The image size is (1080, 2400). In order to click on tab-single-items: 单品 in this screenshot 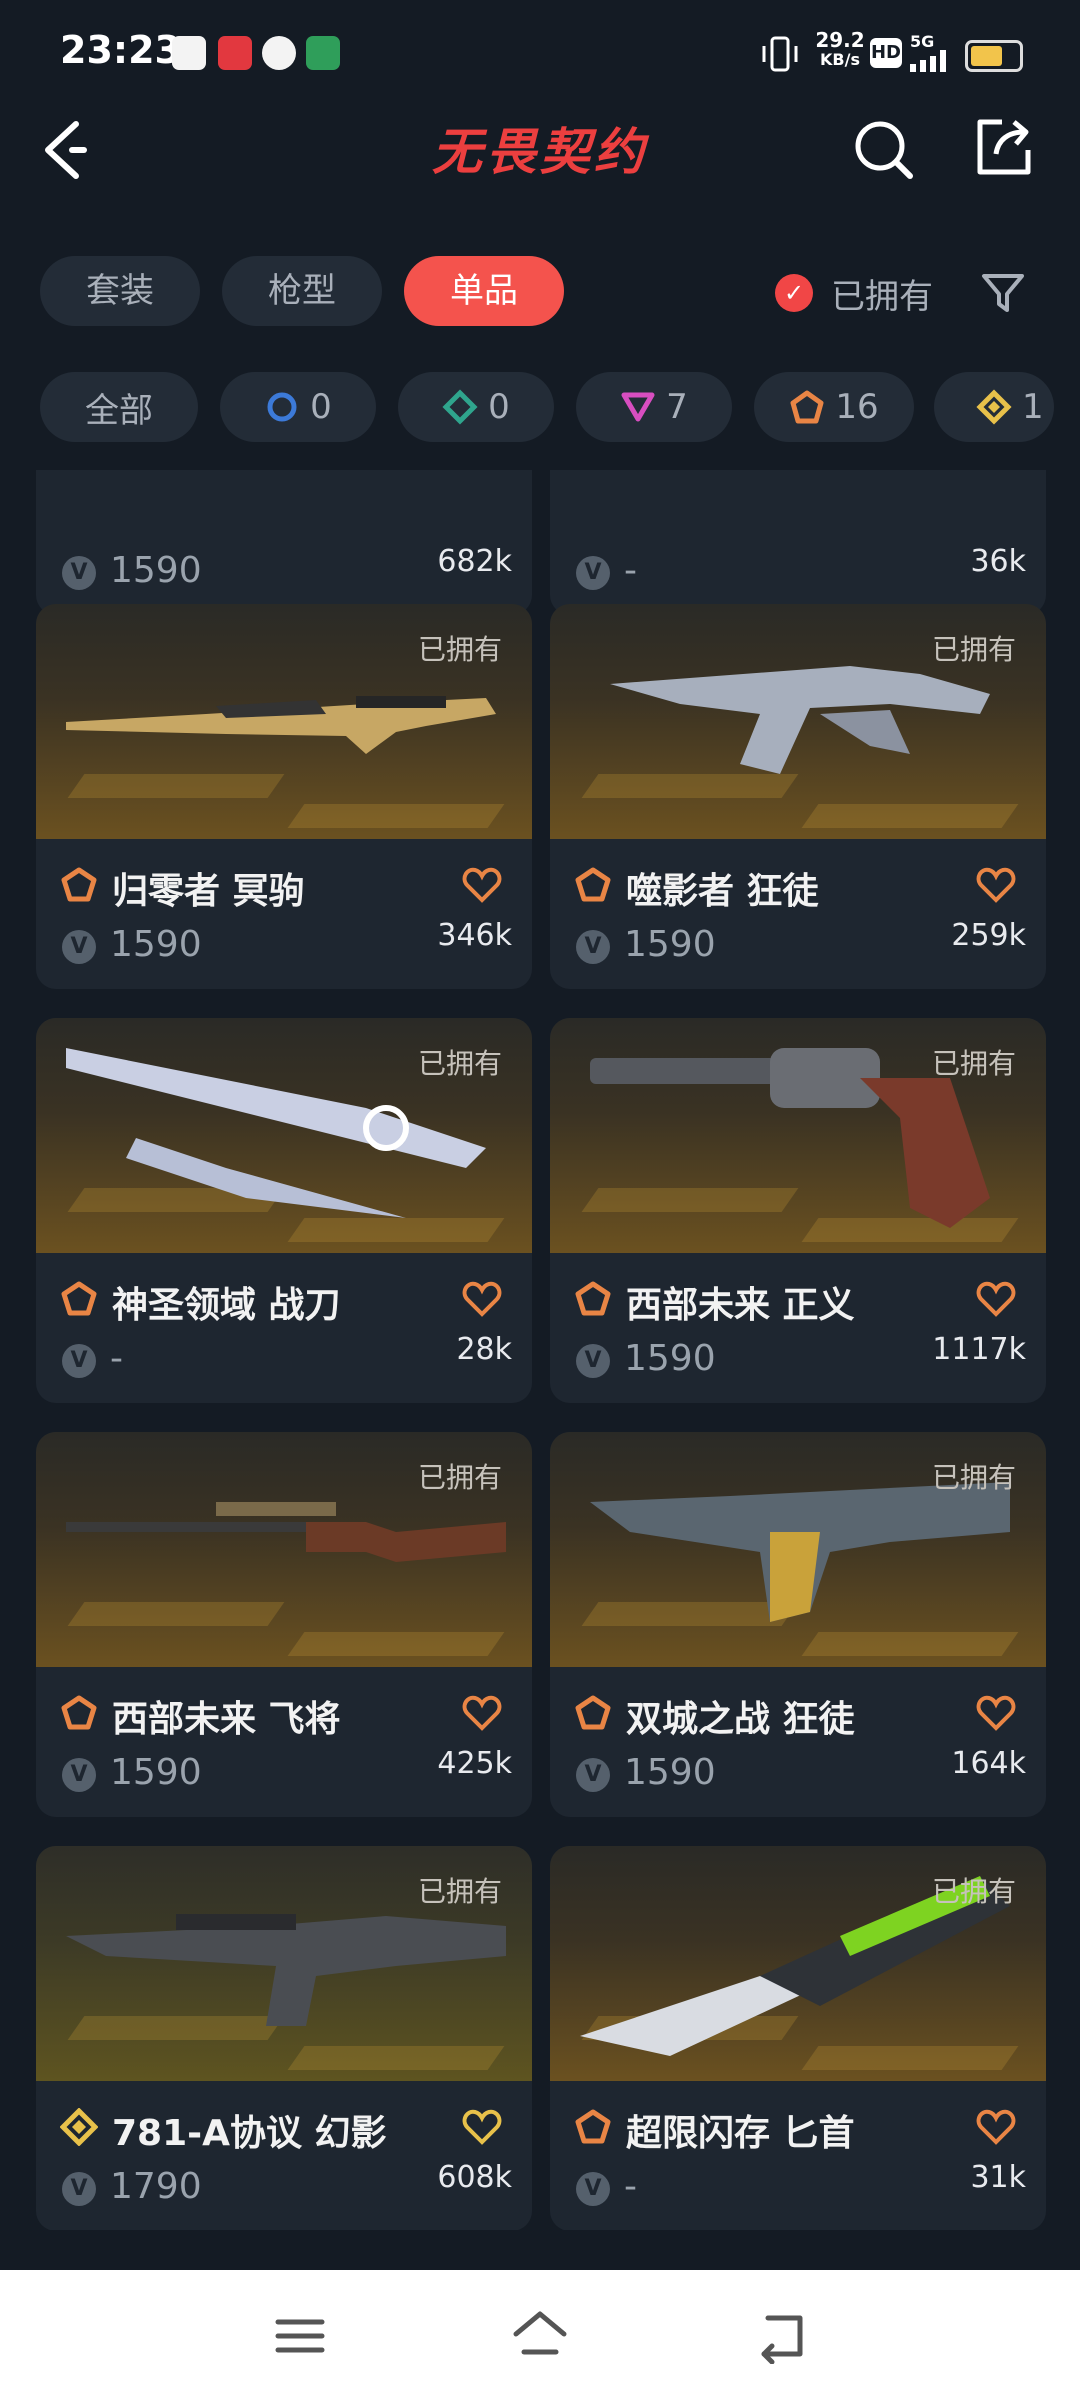, I will do `click(484, 291)`.